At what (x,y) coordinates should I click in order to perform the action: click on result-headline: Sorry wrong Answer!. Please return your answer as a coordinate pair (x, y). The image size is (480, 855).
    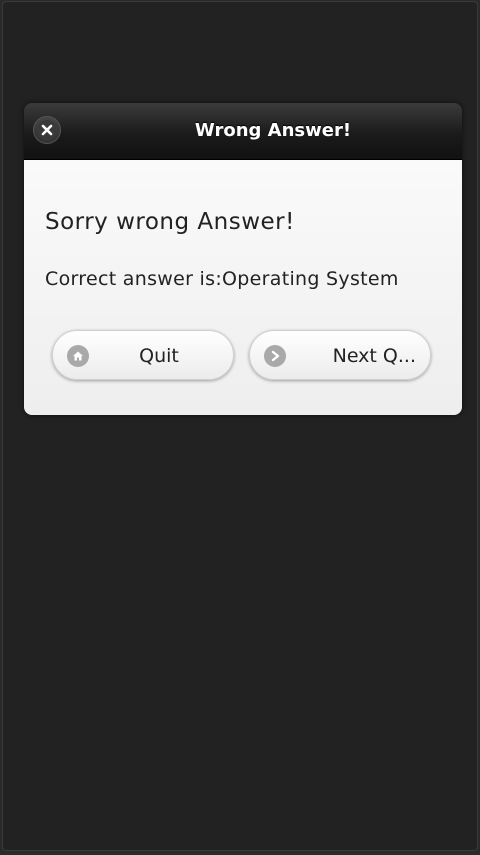
    Looking at the image, I should click on (170, 222).